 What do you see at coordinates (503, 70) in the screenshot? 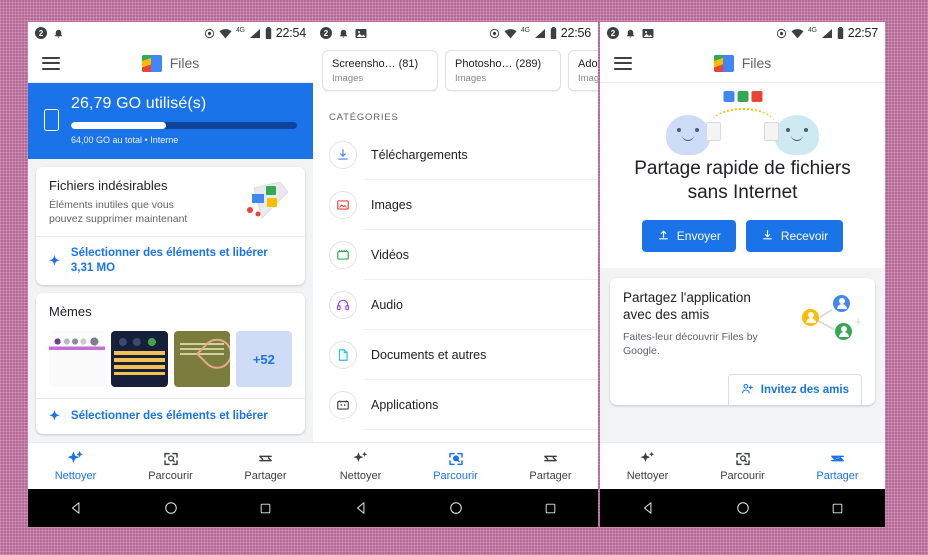
I see `collection-chip: Photosho… (289) Images` at bounding box center [503, 70].